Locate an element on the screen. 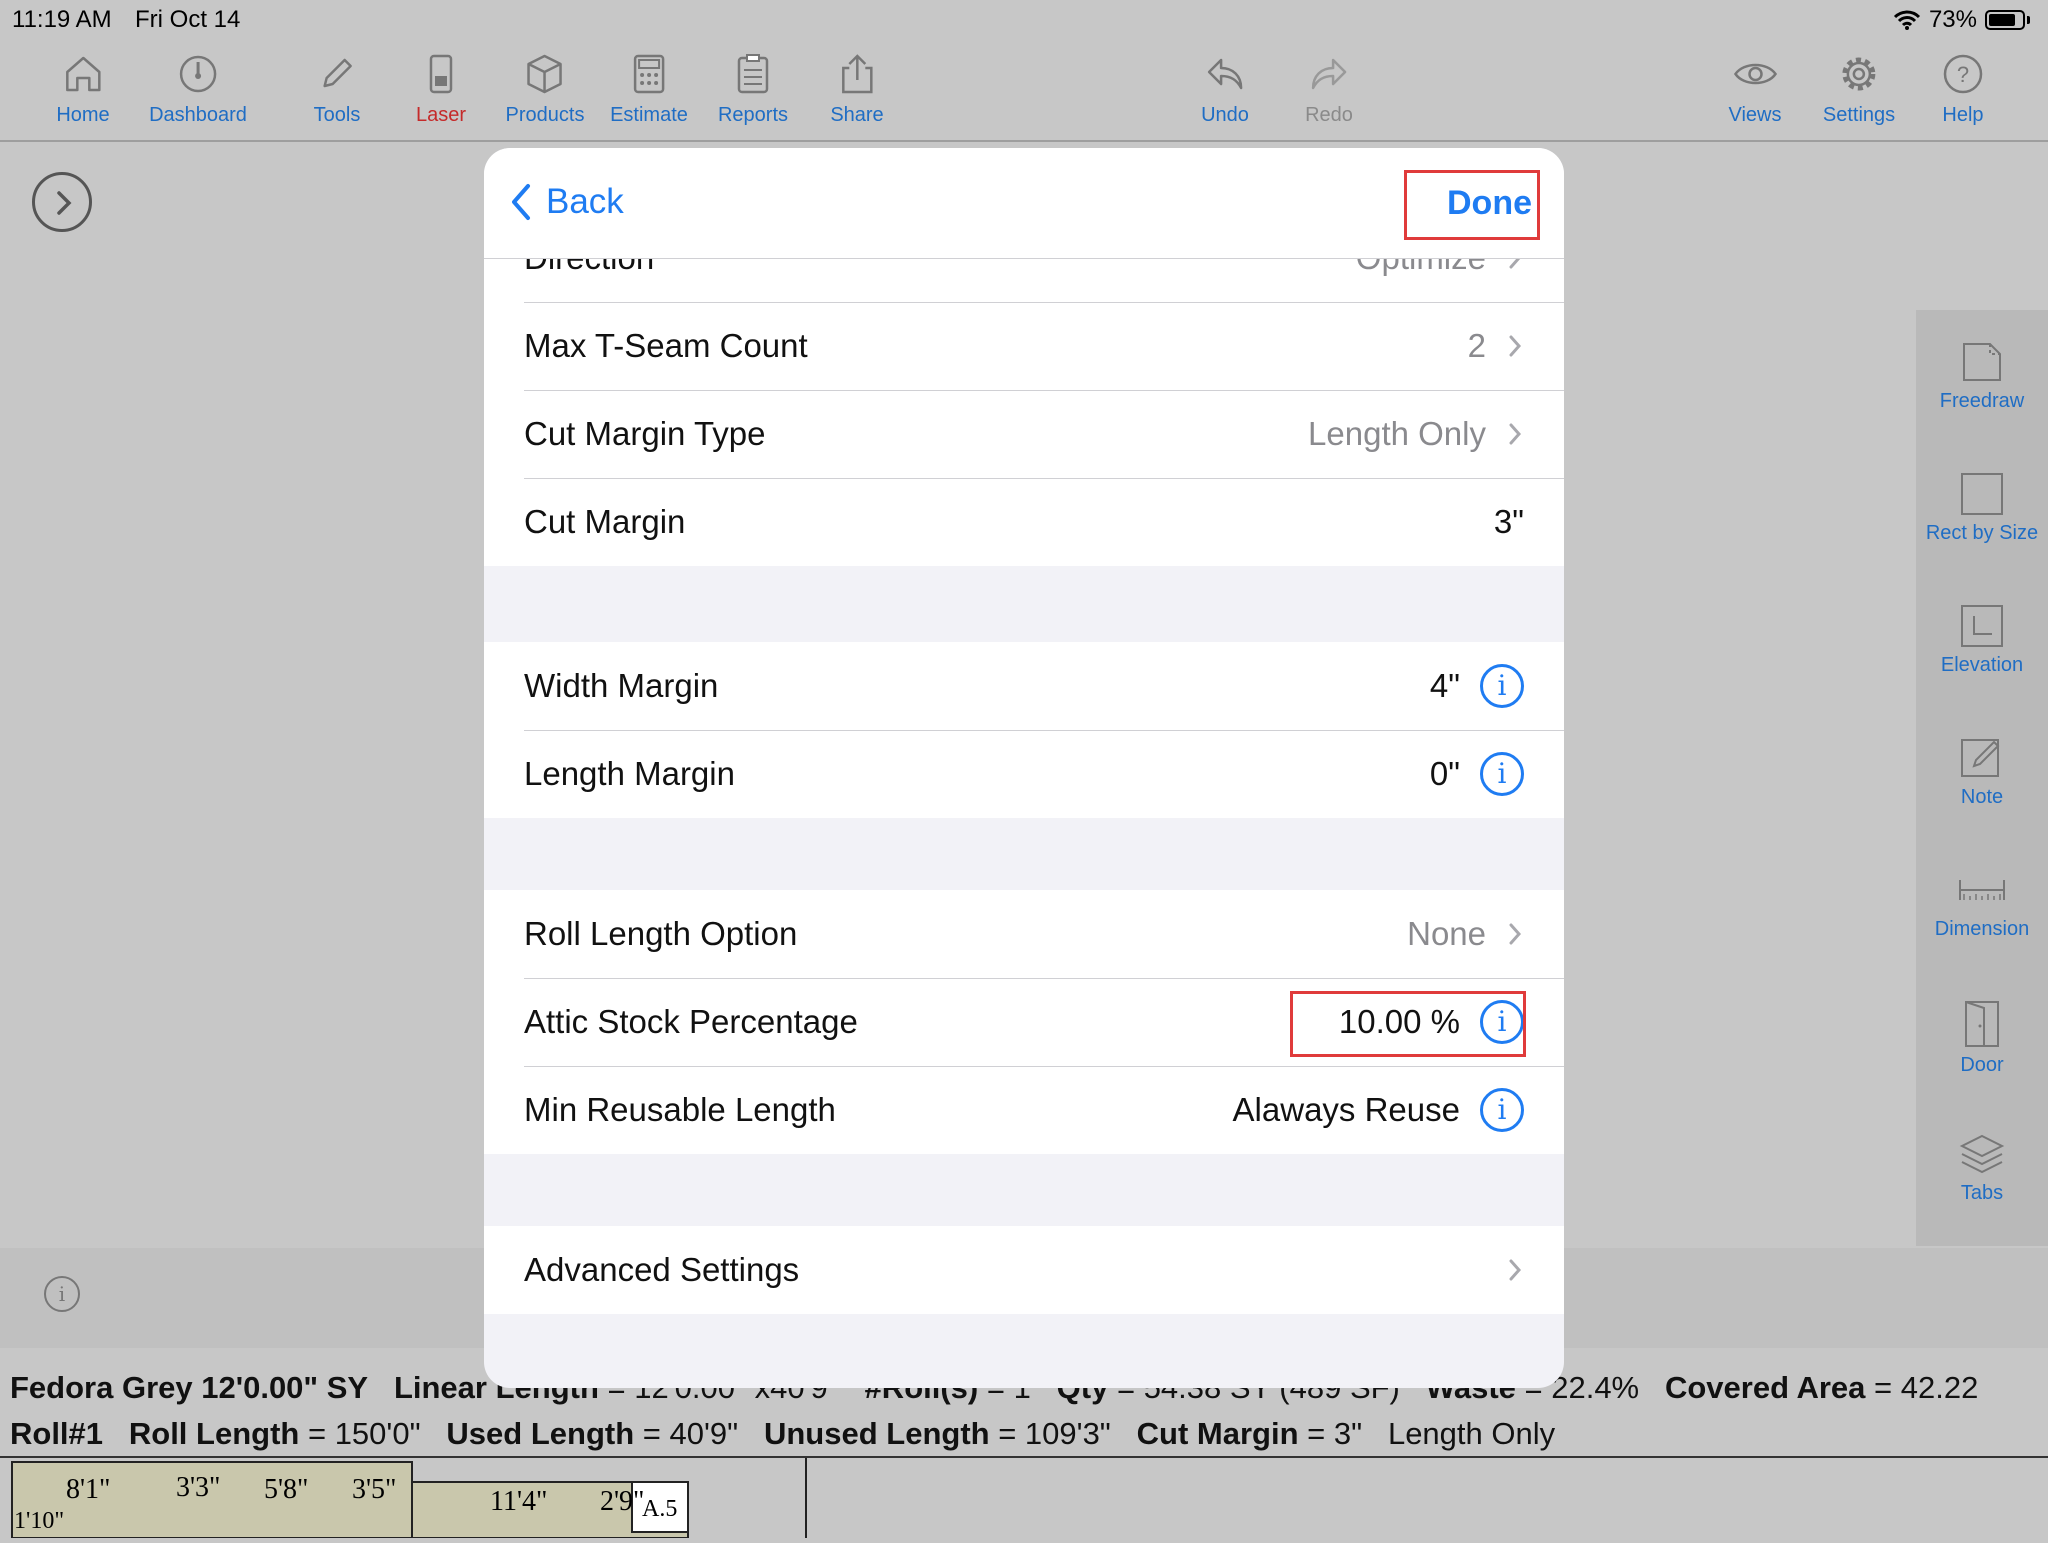 The width and height of the screenshot is (2048, 1543). elevation-icon is located at coordinates (1982, 626).